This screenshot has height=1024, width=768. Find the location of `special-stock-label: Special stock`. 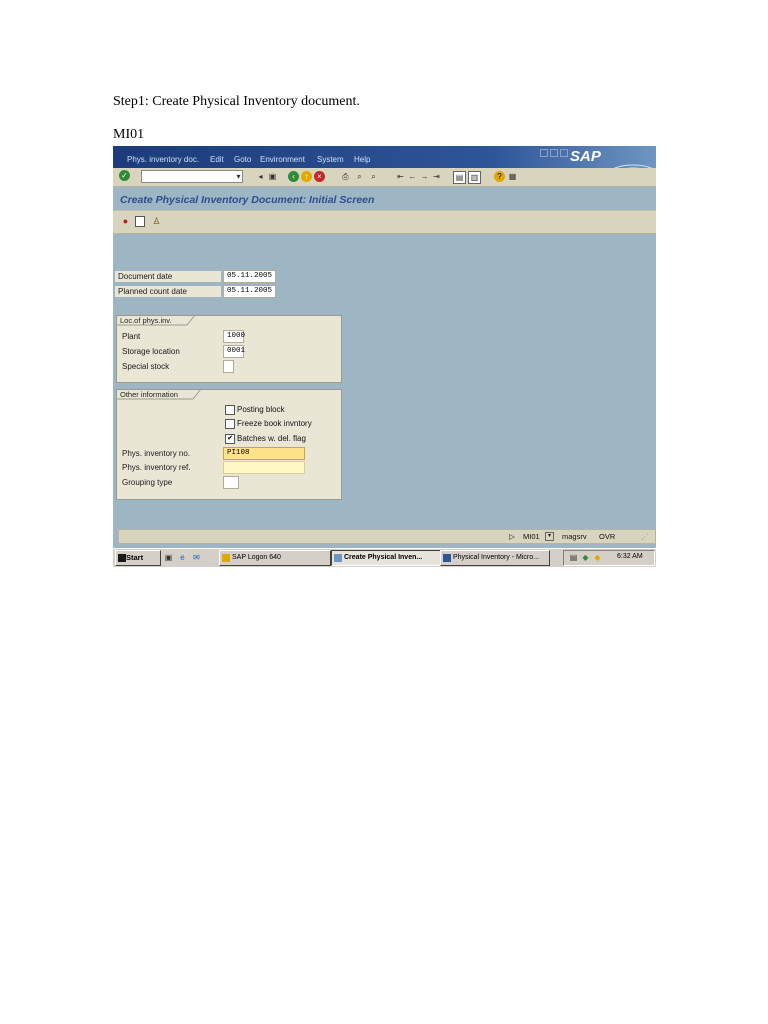

special-stock-label: Special stock is located at coordinates (172, 366).